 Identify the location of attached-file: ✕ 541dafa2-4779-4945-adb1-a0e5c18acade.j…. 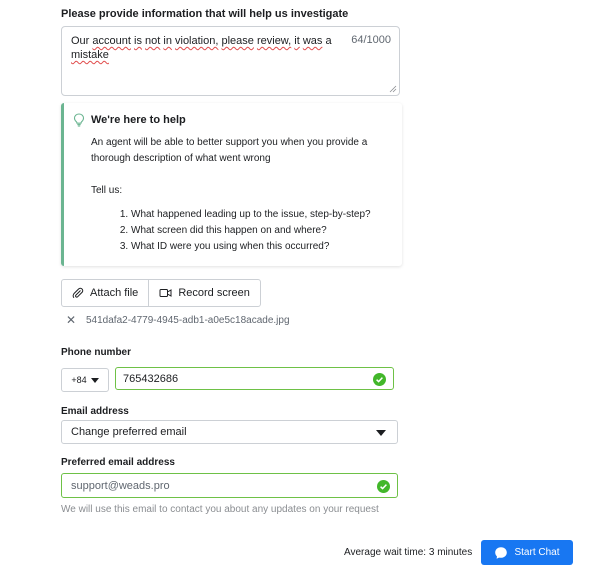
(178, 320).